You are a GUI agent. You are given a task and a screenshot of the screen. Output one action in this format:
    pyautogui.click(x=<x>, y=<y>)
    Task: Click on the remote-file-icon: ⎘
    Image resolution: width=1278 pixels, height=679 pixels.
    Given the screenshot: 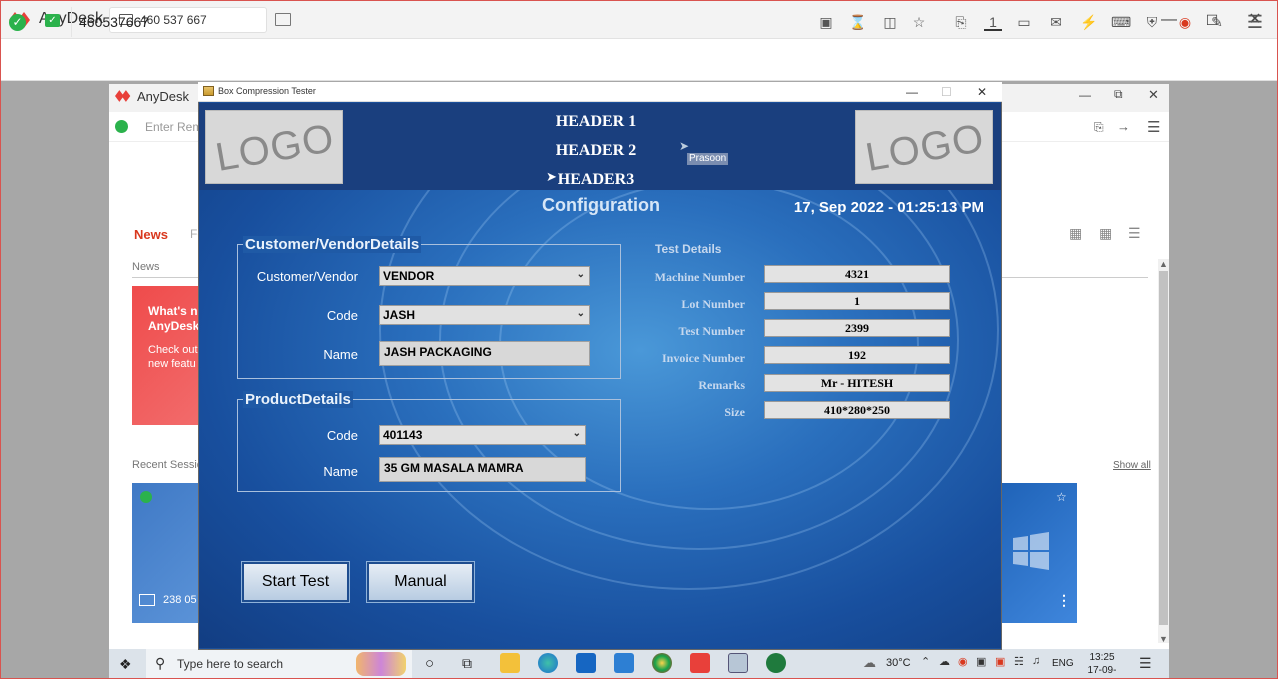 What is the action you would take?
    pyautogui.click(x=1099, y=127)
    